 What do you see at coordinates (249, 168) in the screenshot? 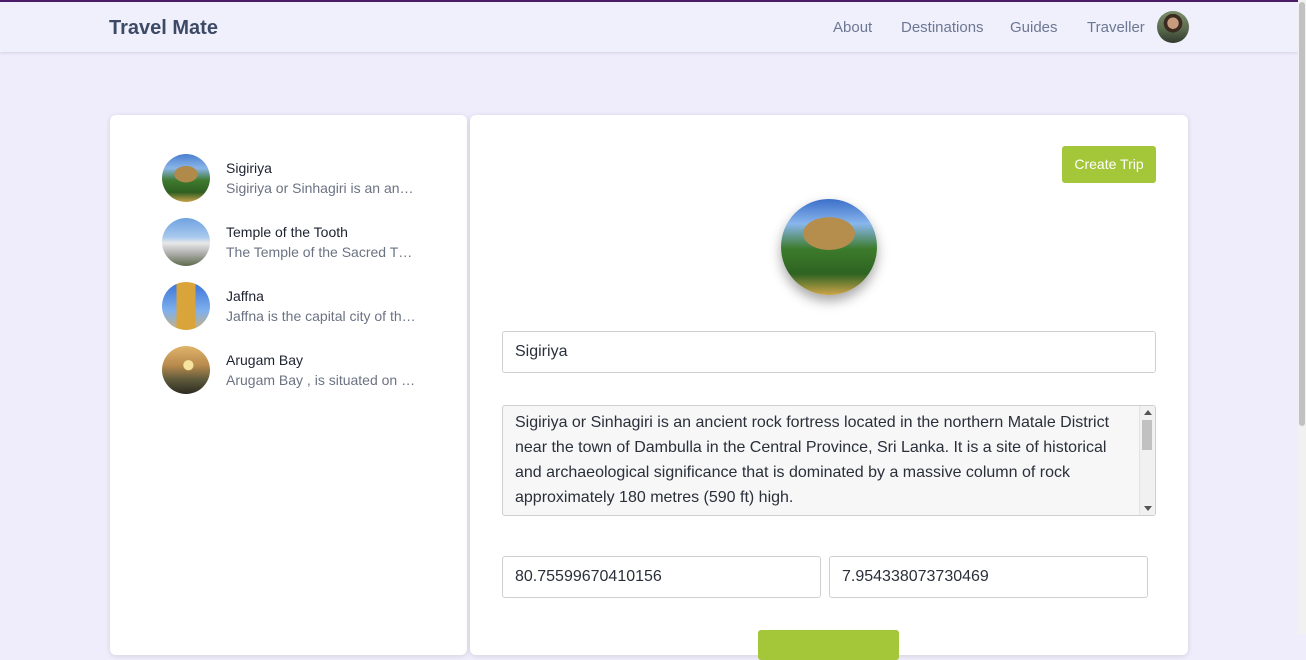
I see `destination-name: Sigiriya` at bounding box center [249, 168].